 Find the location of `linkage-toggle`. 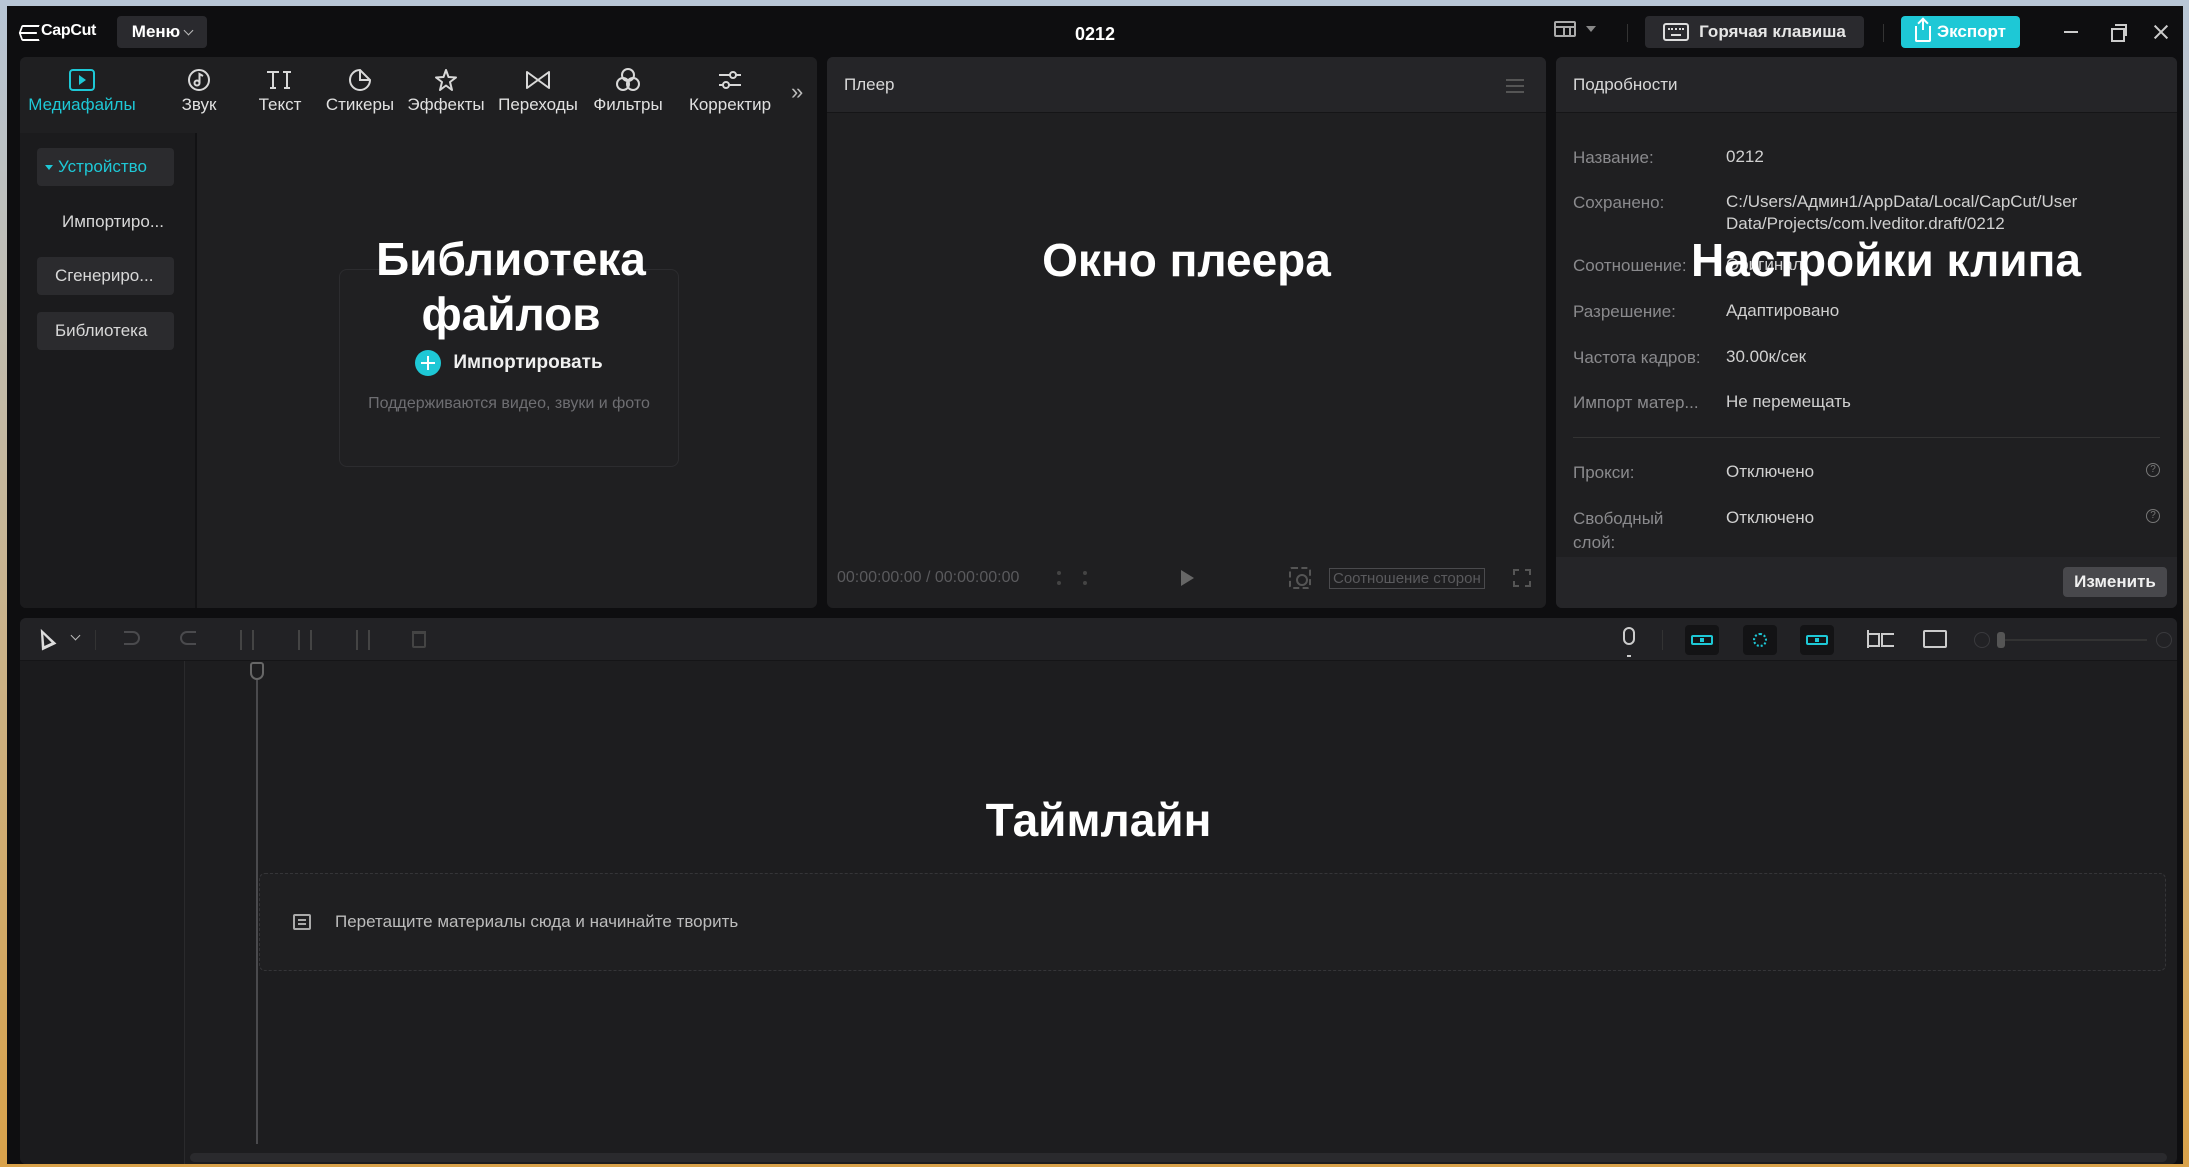

linkage-toggle is located at coordinates (1817, 640).